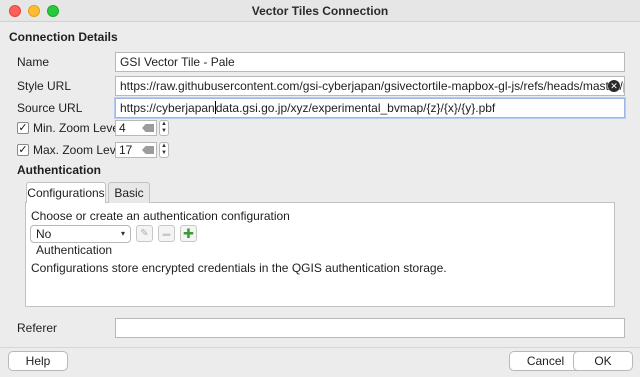 This screenshot has width=640, height=377. What do you see at coordinates (545, 361) in the screenshot?
I see `cancel-button: Cancel` at bounding box center [545, 361].